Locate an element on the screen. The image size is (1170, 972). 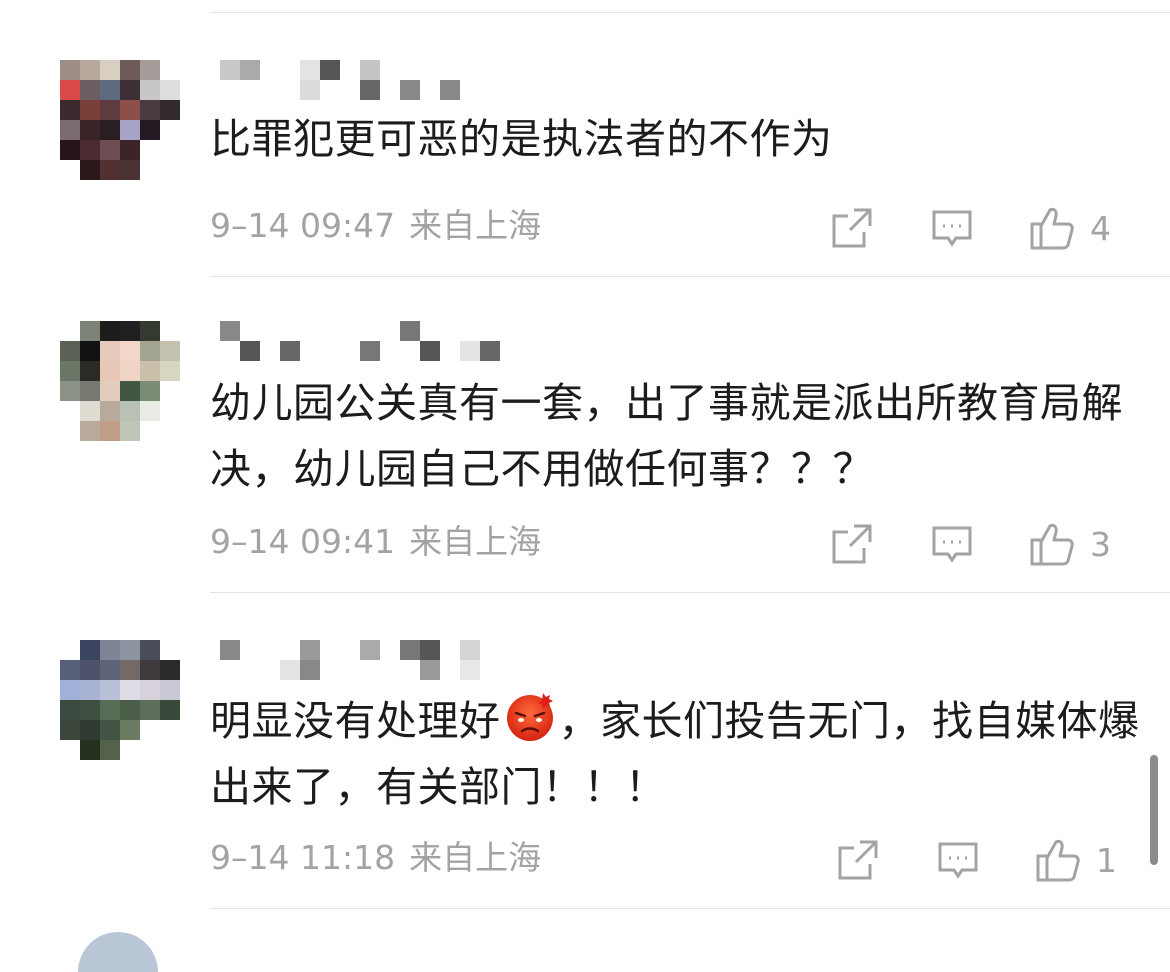
like-button: 1 is located at coordinates (1075, 860).